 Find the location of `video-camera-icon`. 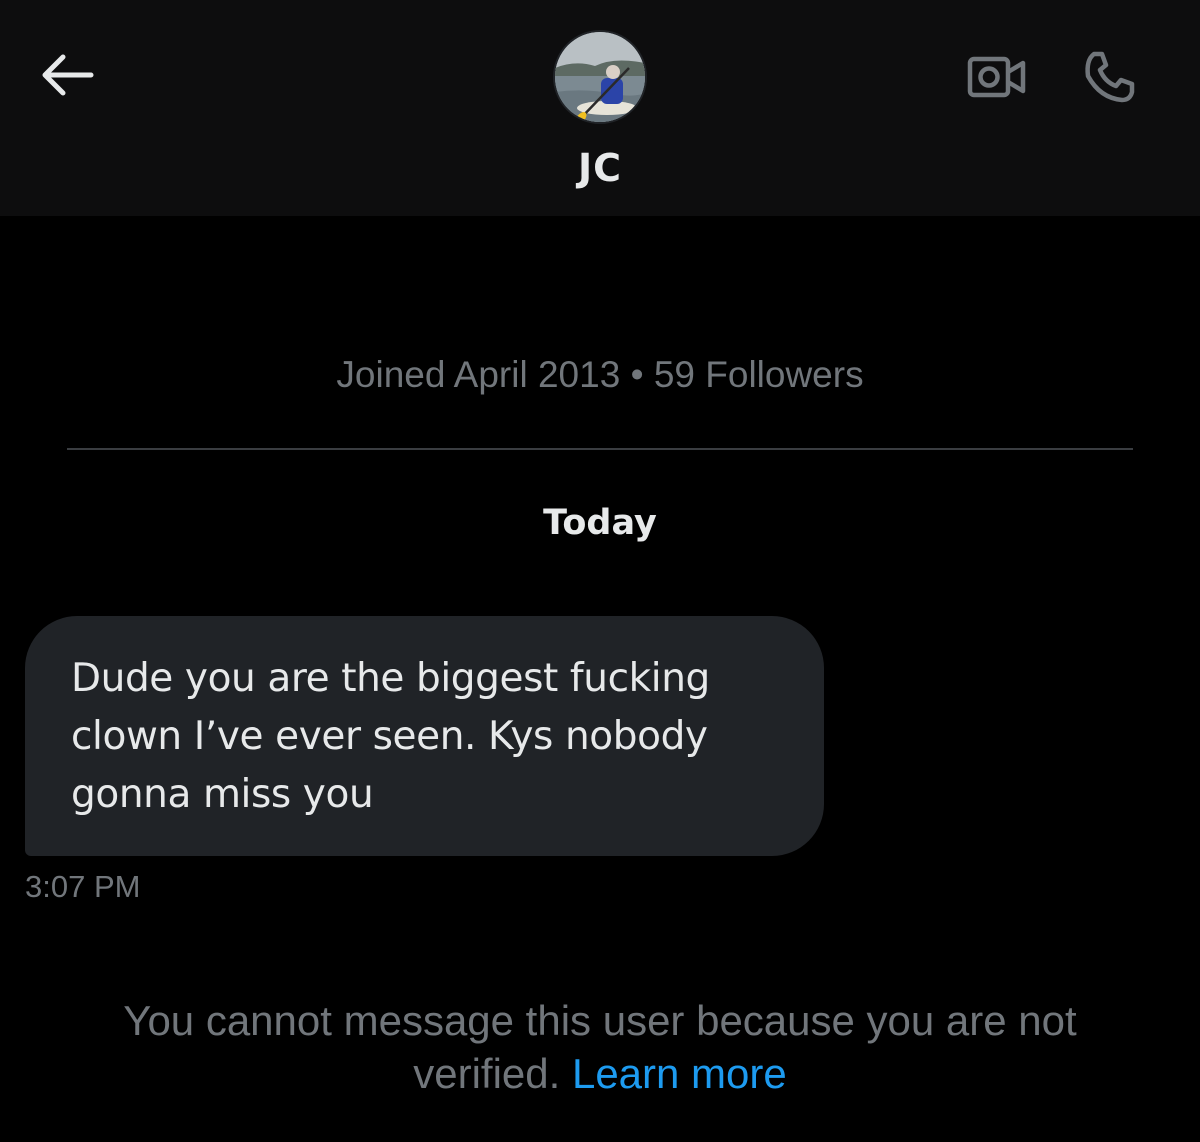

video-camera-icon is located at coordinates (997, 79).